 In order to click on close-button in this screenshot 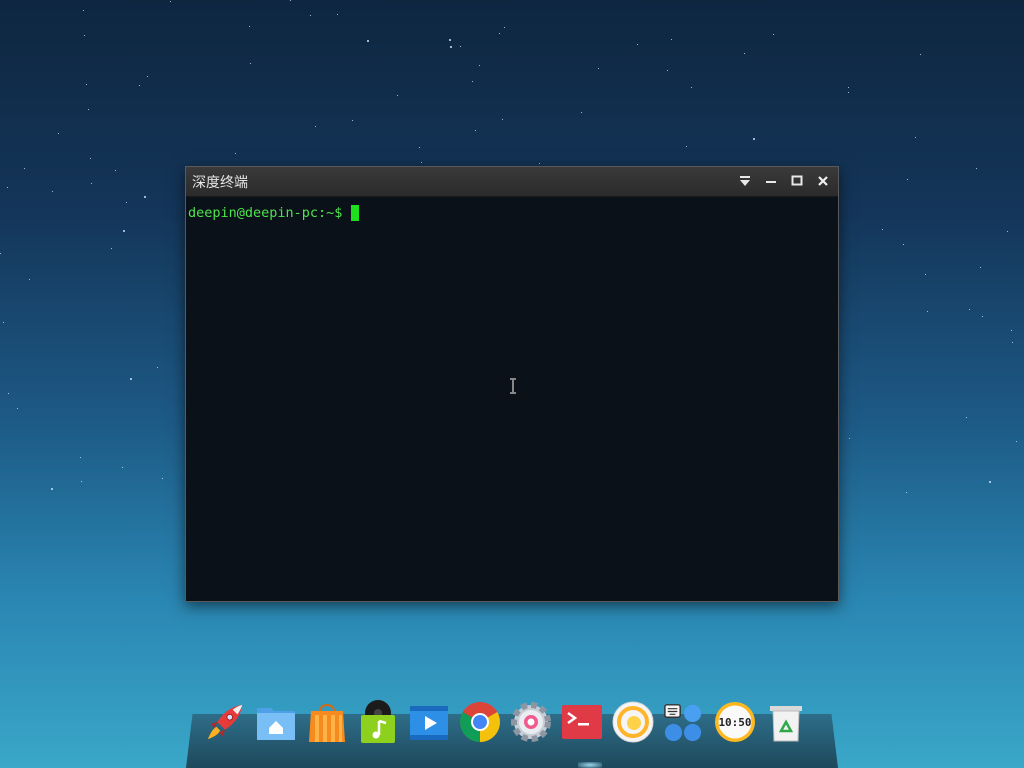, I will do `click(823, 181)`.